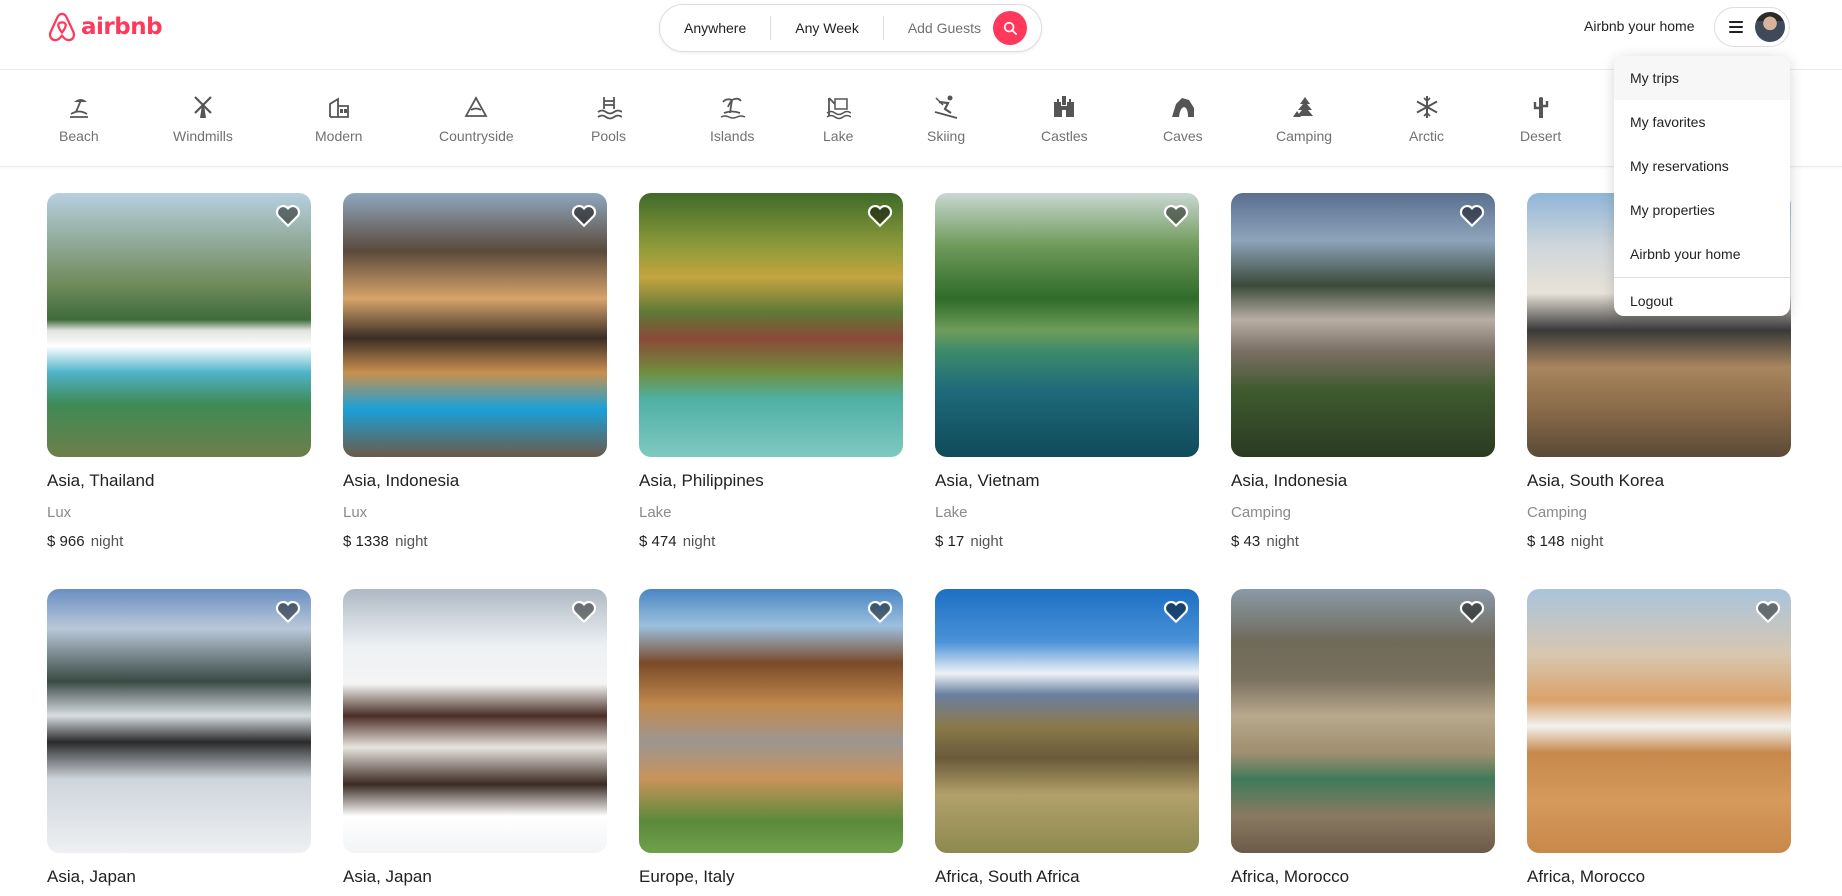 This screenshot has height=896, width=1842. What do you see at coordinates (827, 28) in the screenshot?
I see `search-when: Any Week` at bounding box center [827, 28].